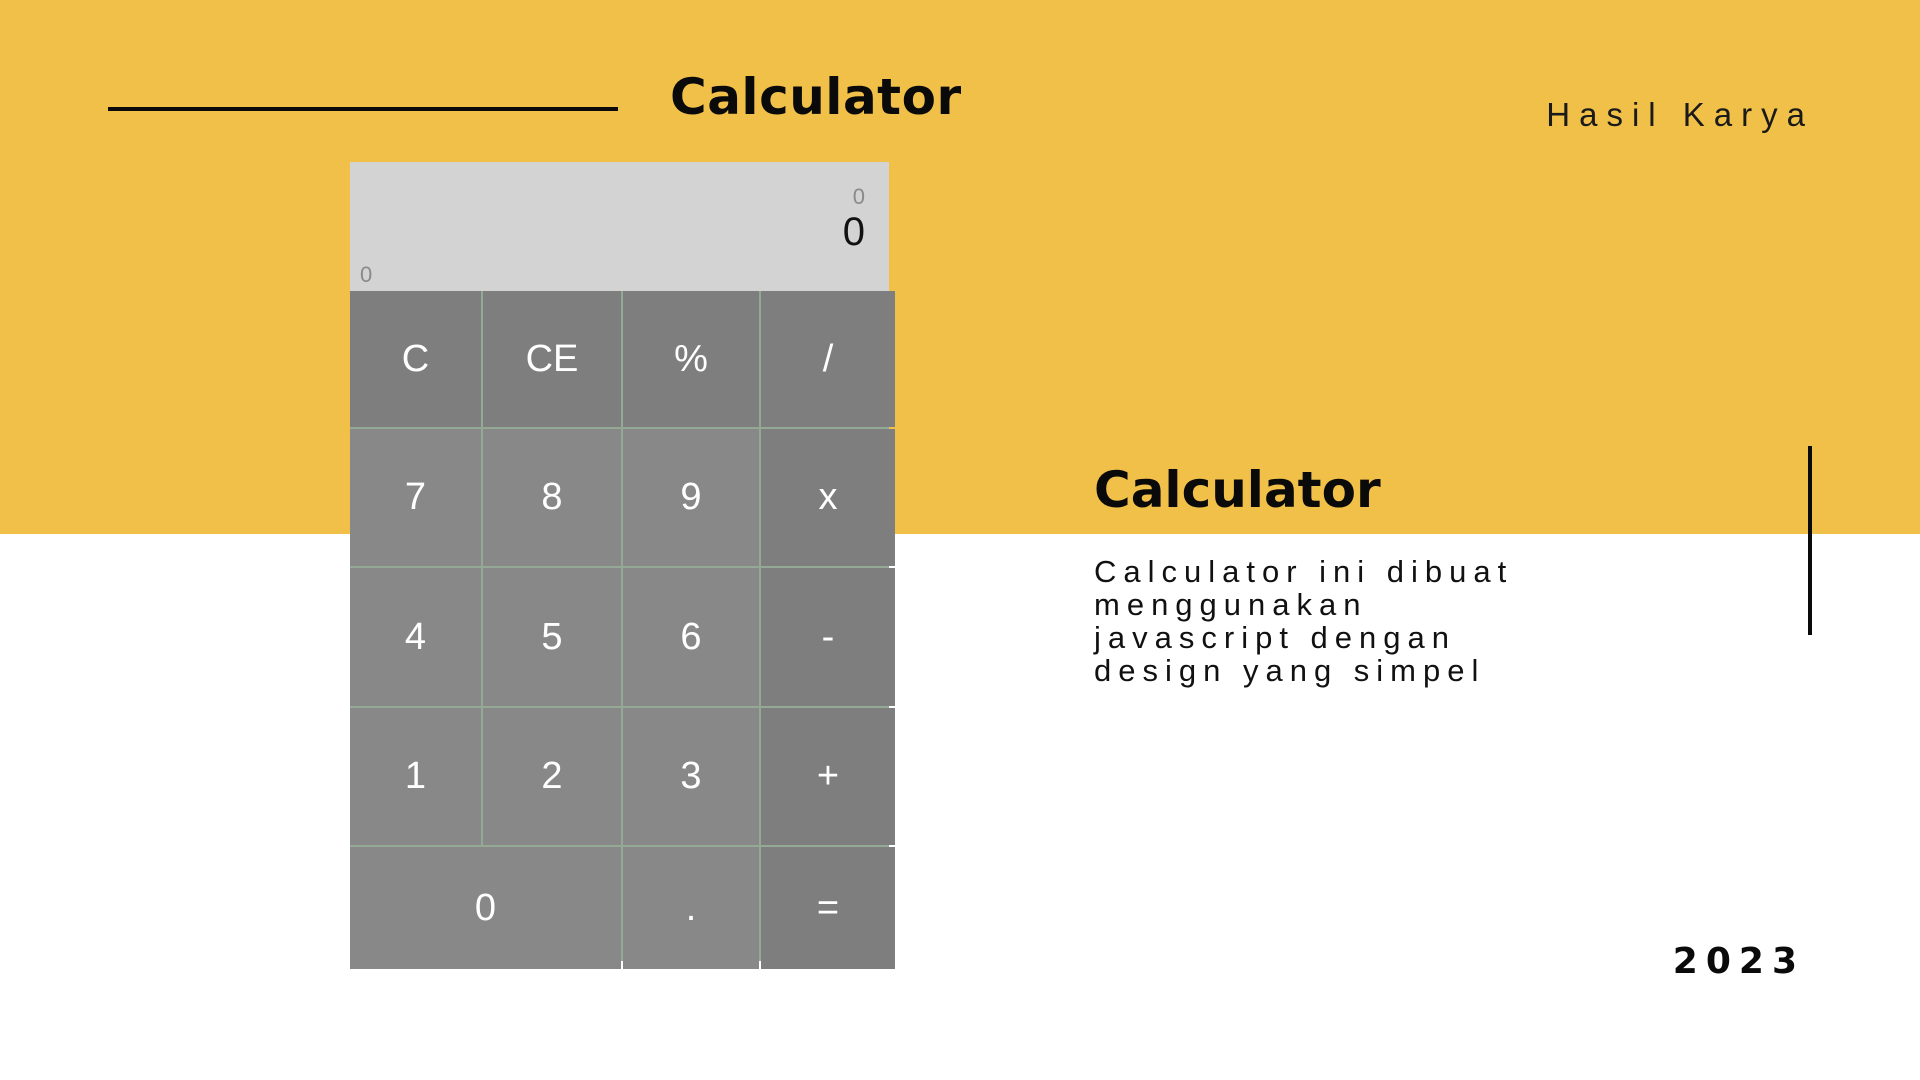 The image size is (1920, 1080). I want to click on page-title: Calculator, so click(816, 97).